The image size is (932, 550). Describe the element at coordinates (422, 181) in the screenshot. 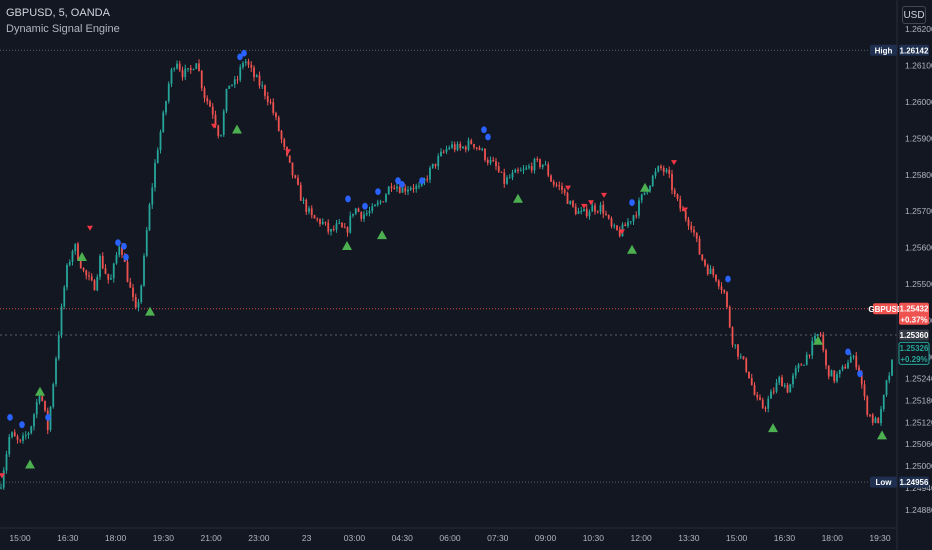

I see `dot-signal` at that location.